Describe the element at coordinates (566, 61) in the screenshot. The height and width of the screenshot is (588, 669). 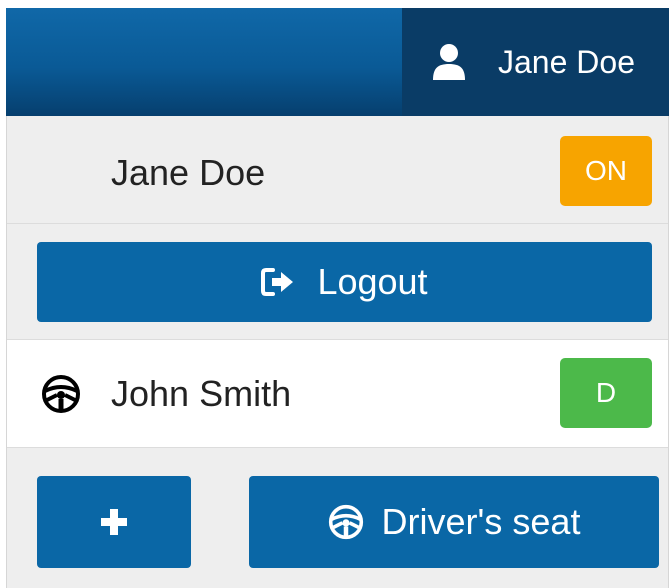
I see `navbar-user-name: Jane Doe` at that location.